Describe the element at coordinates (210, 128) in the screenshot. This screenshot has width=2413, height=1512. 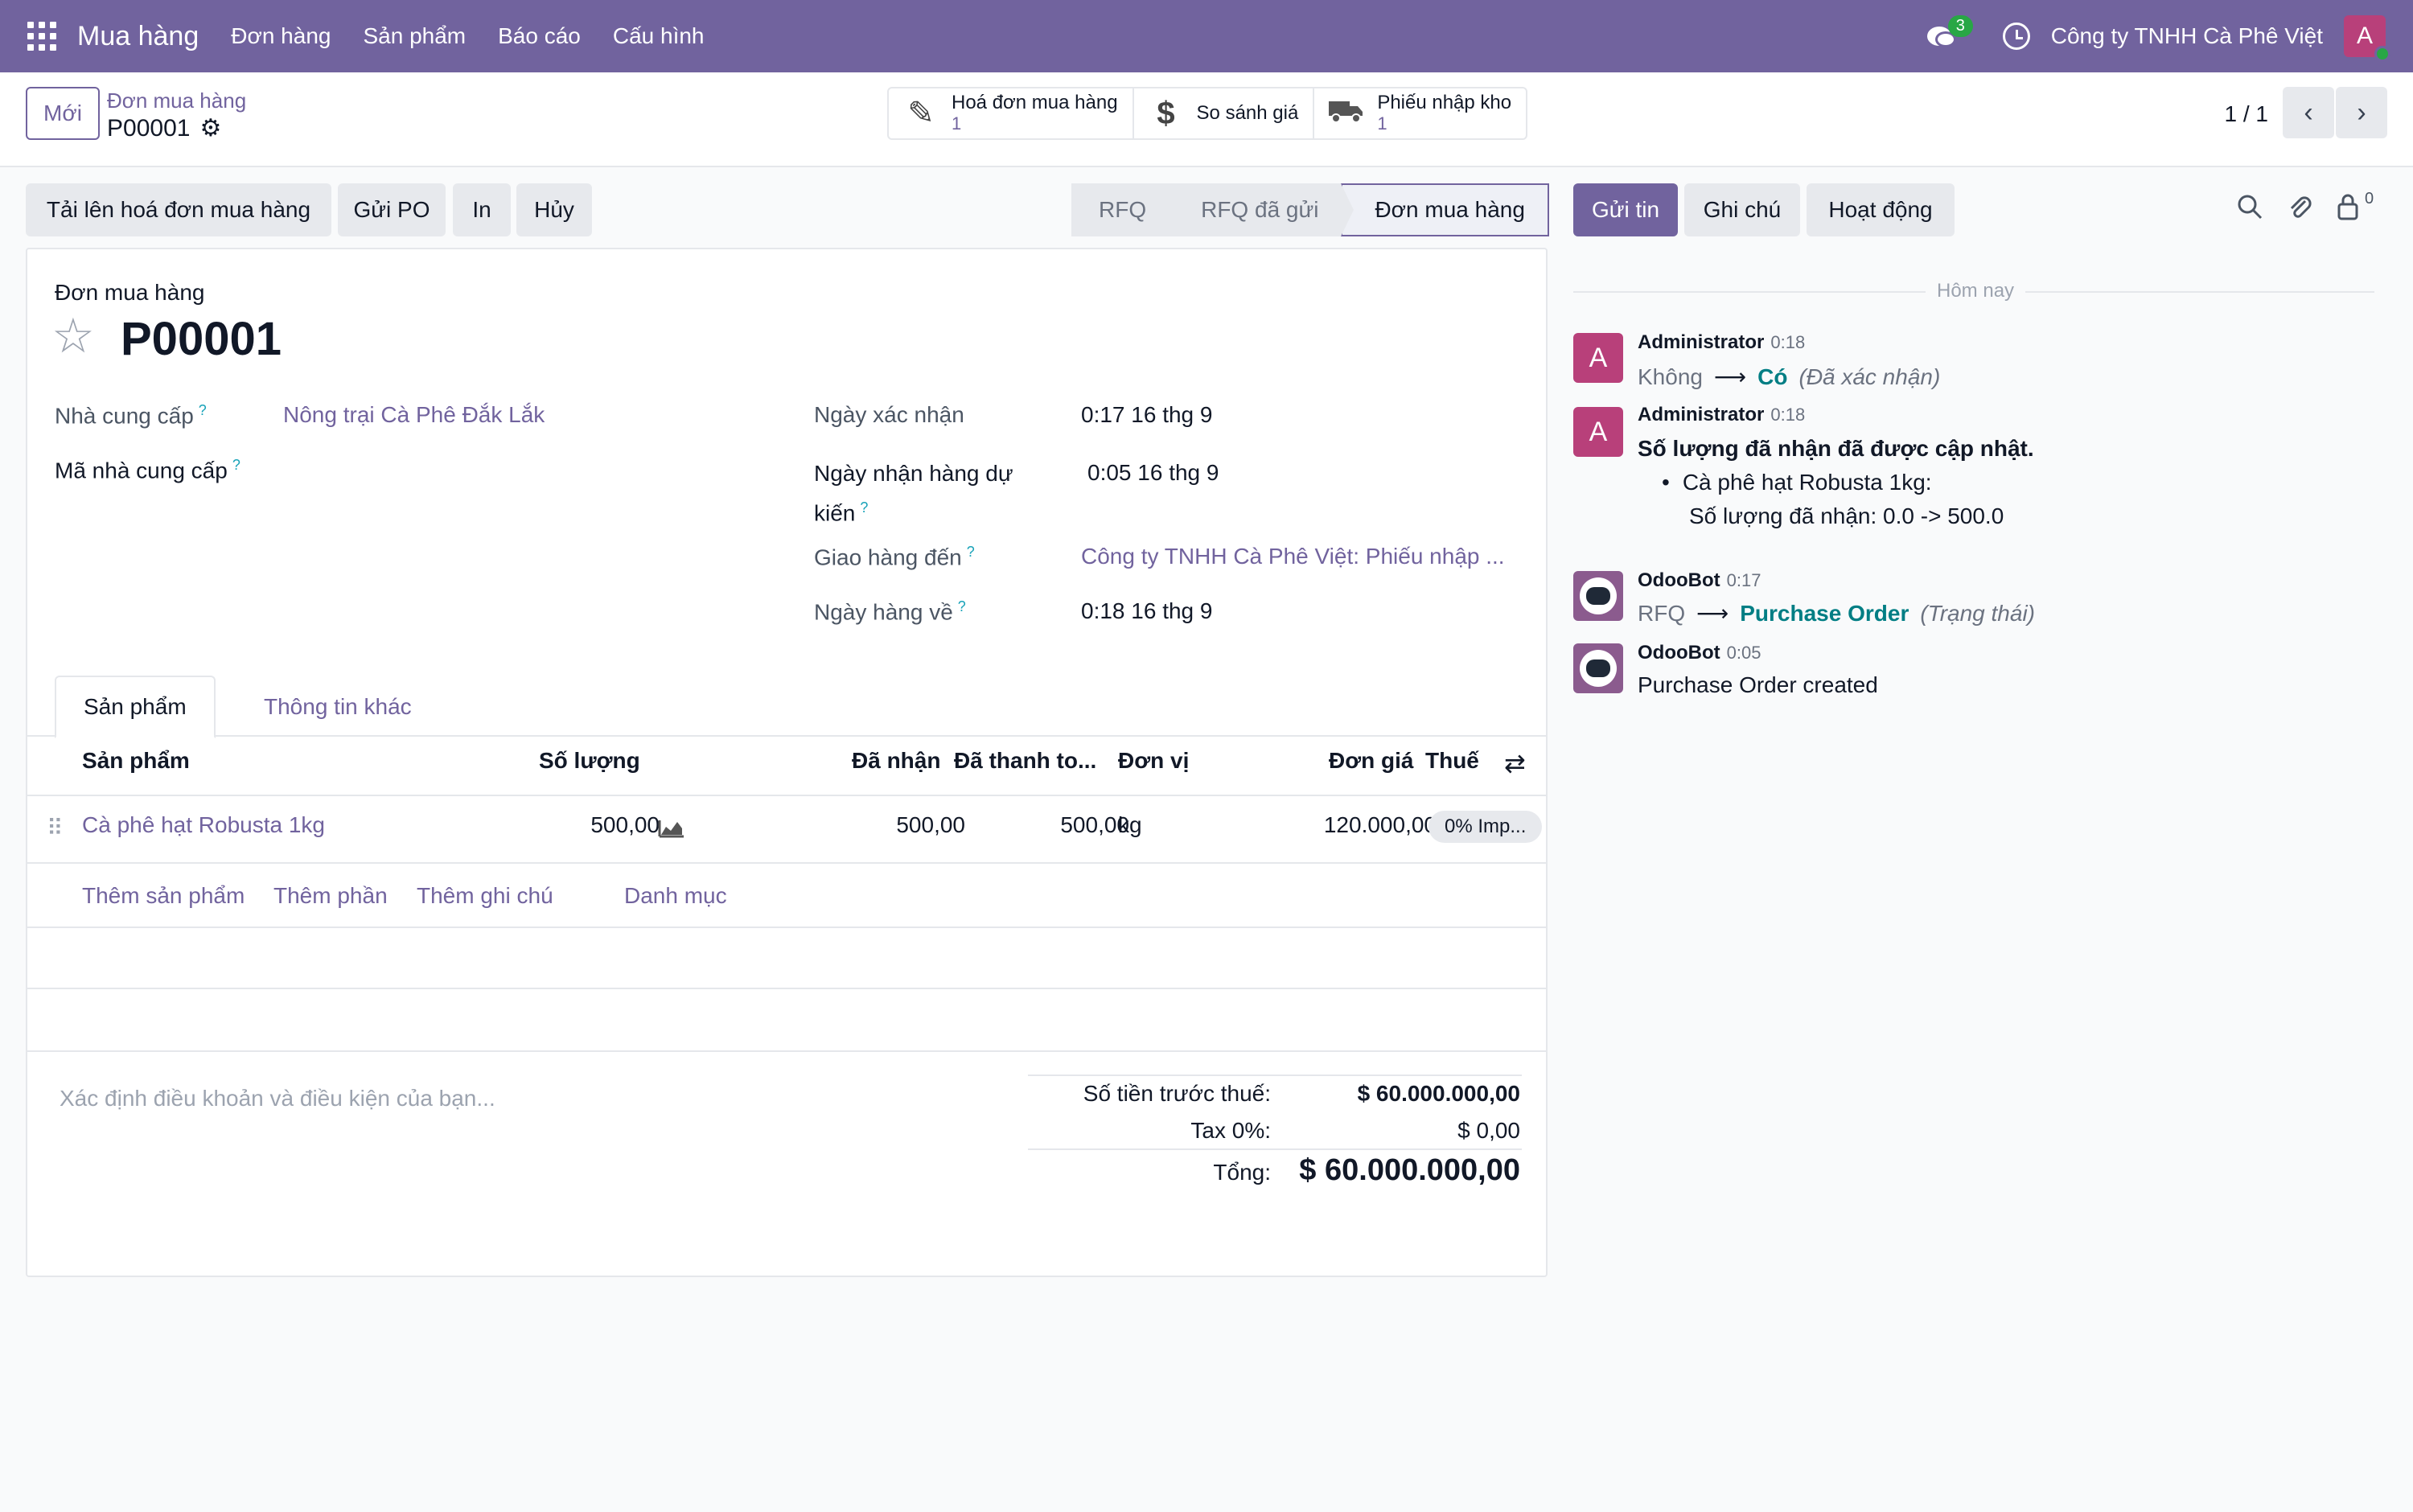
I see `gear-icon: ⚙` at that location.